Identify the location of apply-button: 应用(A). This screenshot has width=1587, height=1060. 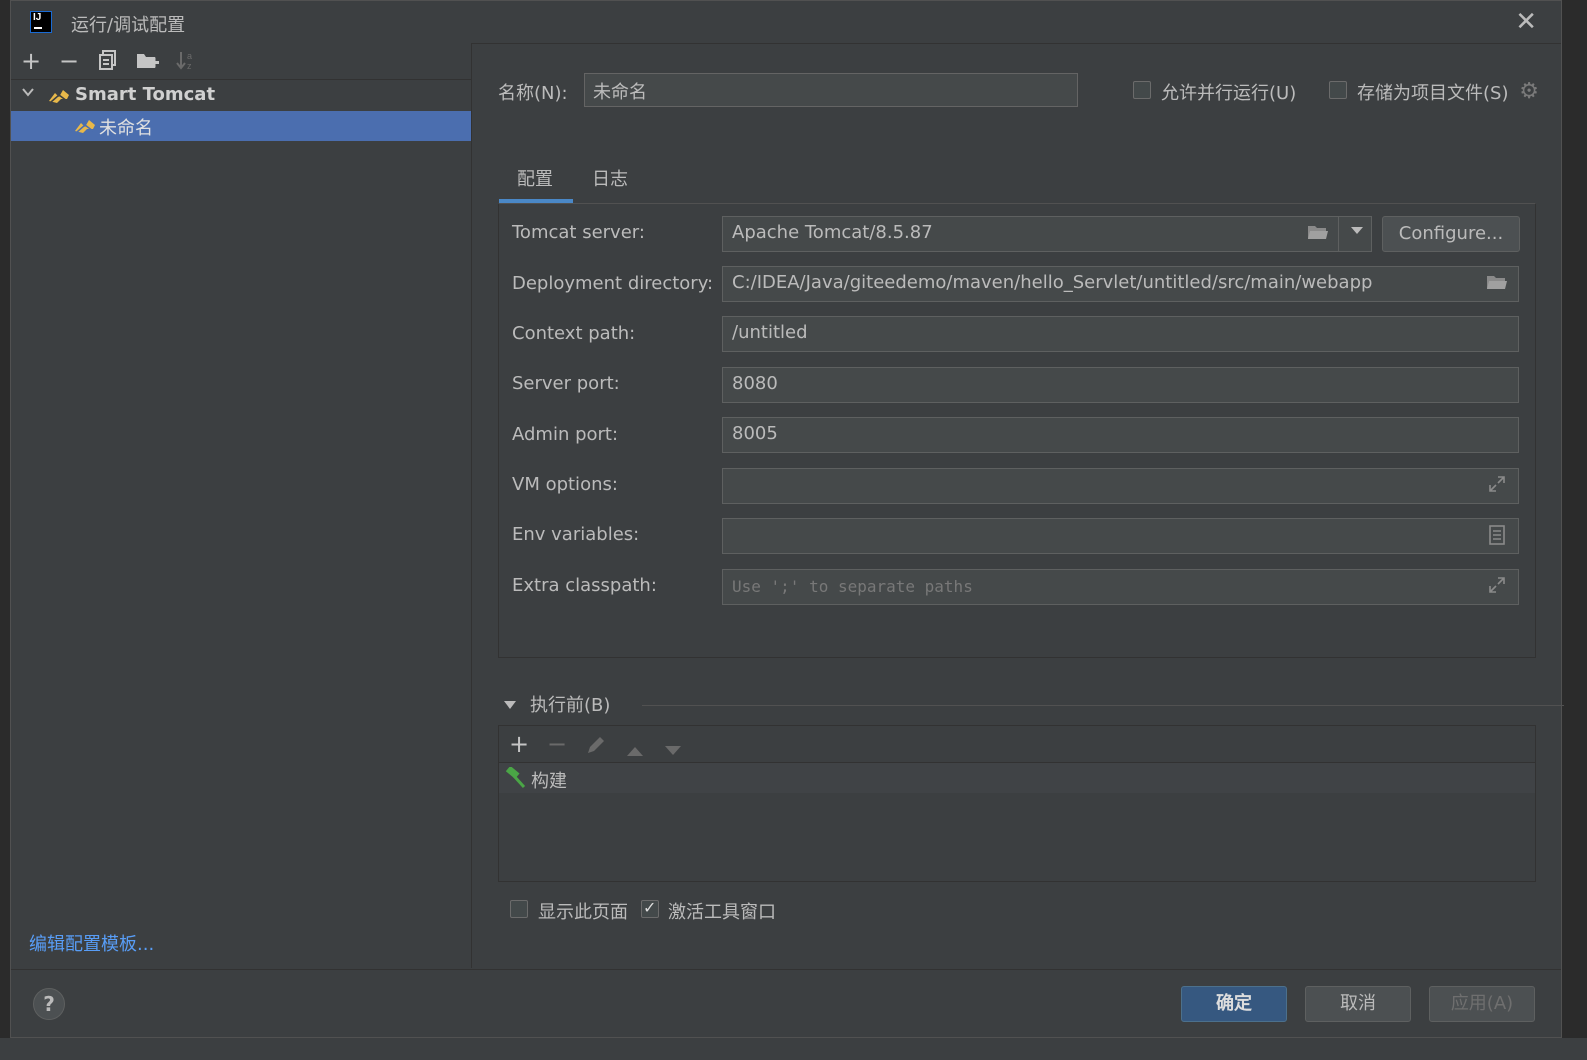
(1482, 1004).